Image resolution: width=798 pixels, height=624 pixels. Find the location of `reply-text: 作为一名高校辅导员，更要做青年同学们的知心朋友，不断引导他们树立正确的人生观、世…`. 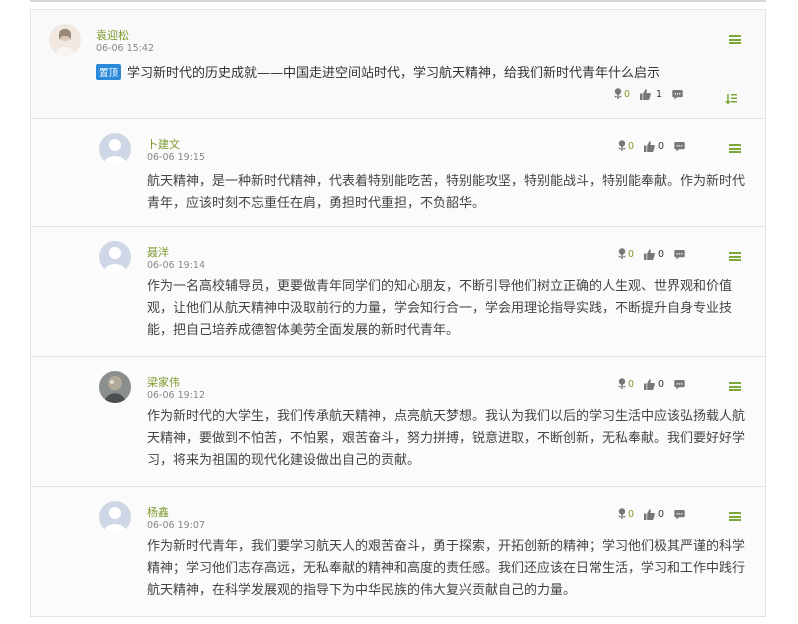

reply-text: 作为一名高校辅导员，更要做青年同学们的知心朋友，不断引导他们树立正确的人生观、世… is located at coordinates (440, 308).